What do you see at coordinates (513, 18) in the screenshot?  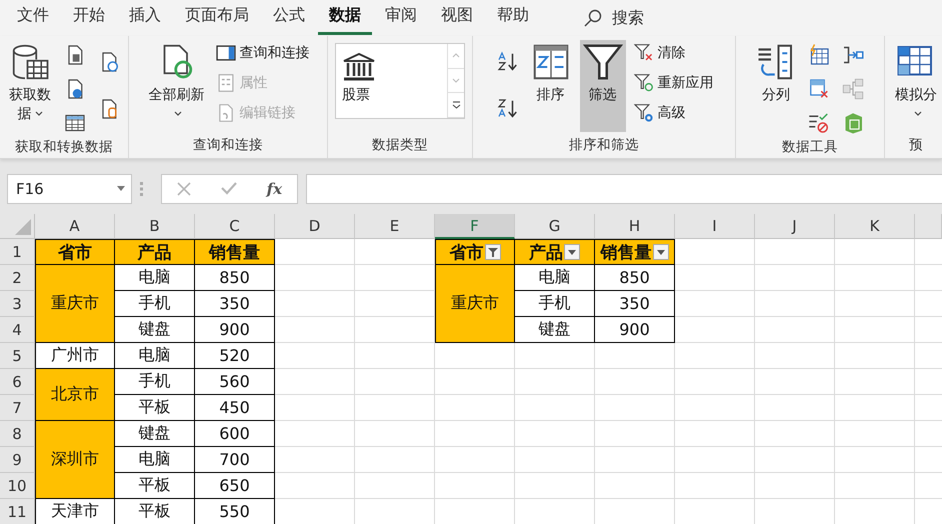 I see `menu-tab: 帮助` at bounding box center [513, 18].